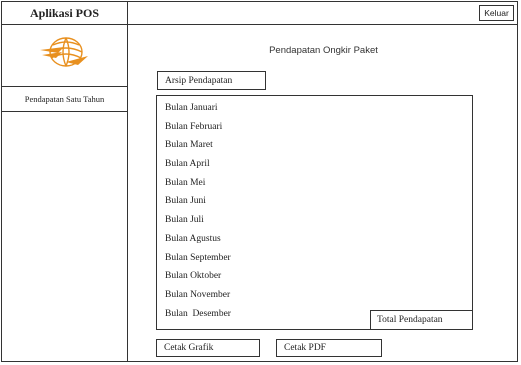 The width and height of the screenshot is (521, 365). I want to click on list-item: Bulan Januari, so click(198, 108).